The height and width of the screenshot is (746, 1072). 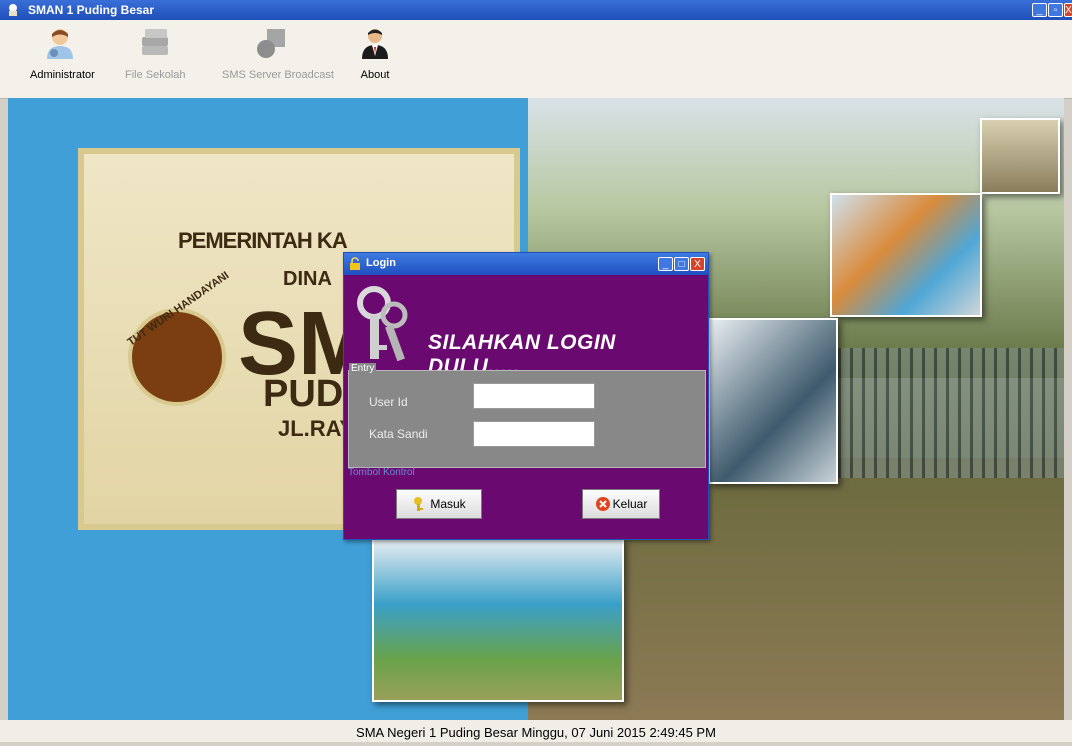 I want to click on keluar-button: Keluar, so click(x=621, y=504).